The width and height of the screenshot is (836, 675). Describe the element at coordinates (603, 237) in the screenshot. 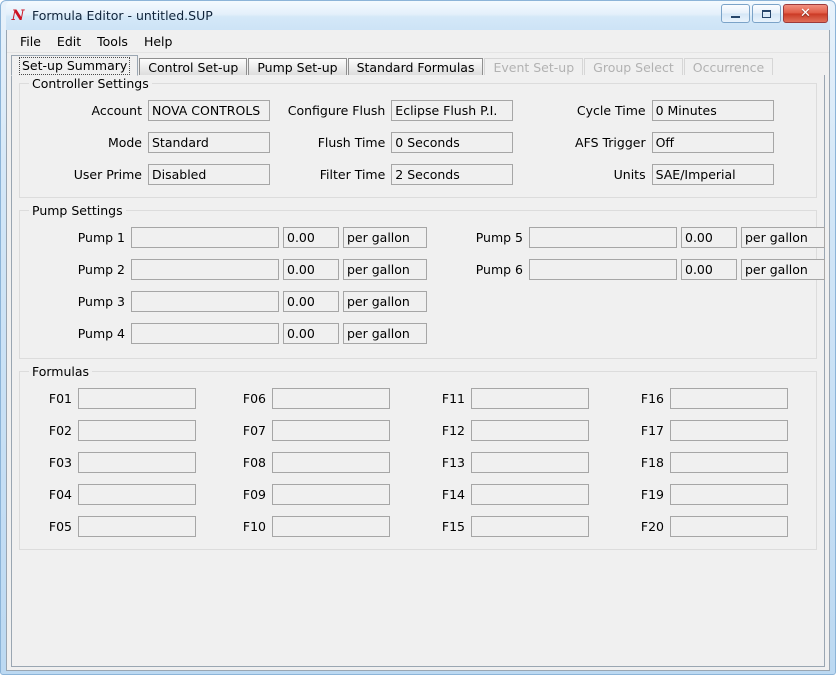

I see `pump-5-name-input` at that location.